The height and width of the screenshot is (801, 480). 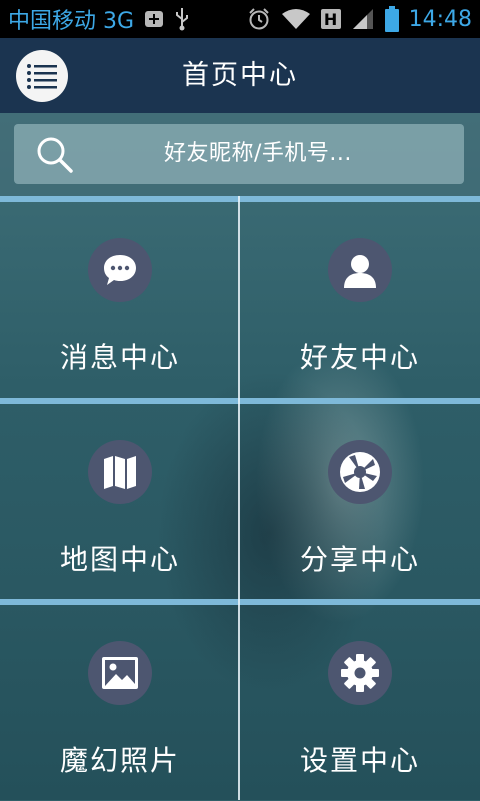 I want to click on wifi-icon, so click(x=296, y=19).